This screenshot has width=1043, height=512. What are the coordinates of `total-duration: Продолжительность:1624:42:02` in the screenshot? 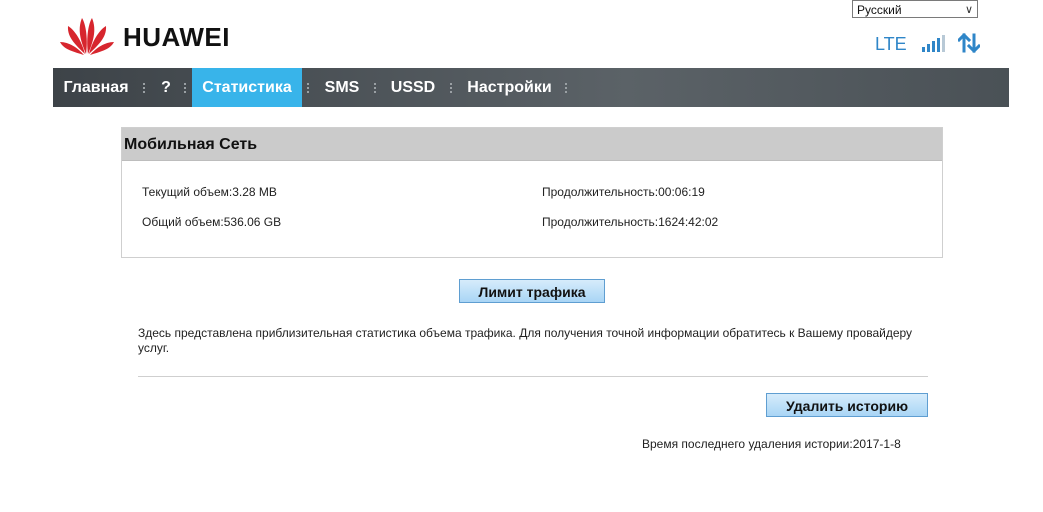 It's located at (630, 222).